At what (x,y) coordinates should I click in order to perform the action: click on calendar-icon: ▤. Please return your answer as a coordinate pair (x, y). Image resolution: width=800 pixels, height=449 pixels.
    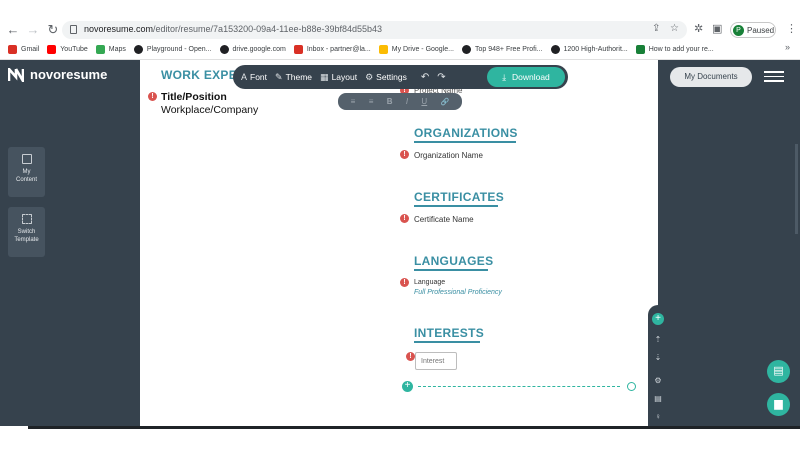
    Looking at the image, I should click on (658, 399).